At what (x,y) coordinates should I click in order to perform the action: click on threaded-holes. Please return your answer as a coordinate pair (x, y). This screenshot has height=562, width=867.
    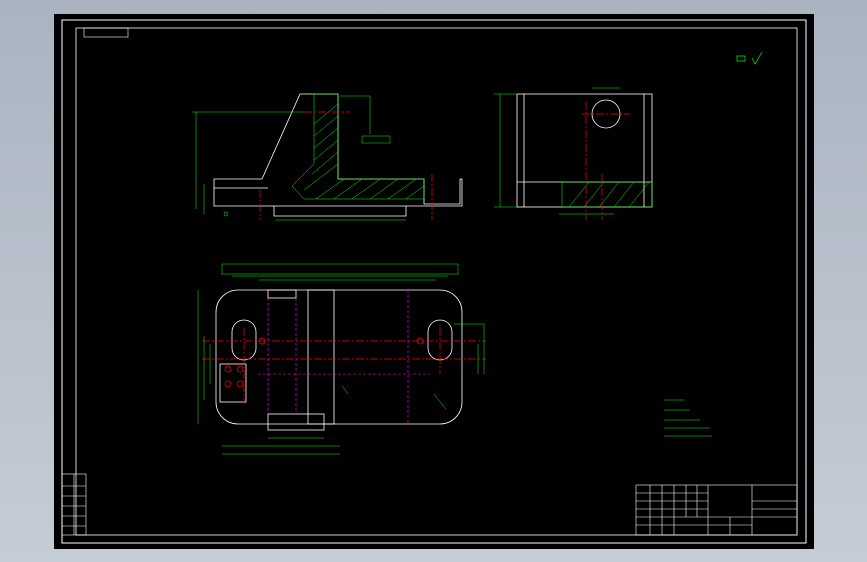
    Looking at the image, I should click on (324, 362).